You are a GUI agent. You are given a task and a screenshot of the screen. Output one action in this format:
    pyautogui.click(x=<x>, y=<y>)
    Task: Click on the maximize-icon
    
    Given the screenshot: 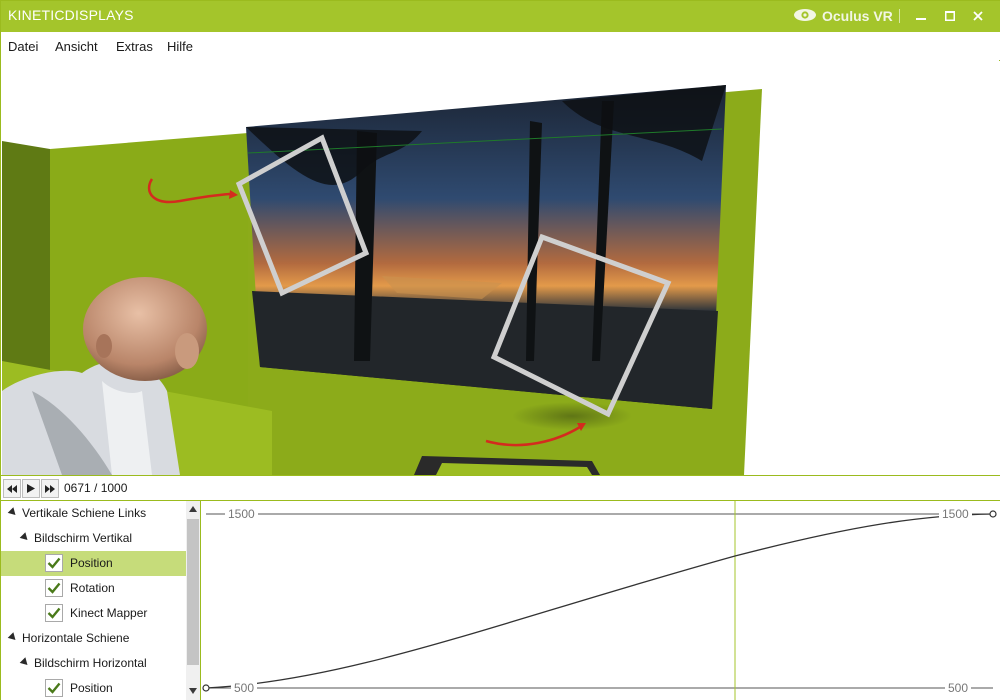 What is the action you would take?
    pyautogui.click(x=950, y=16)
    